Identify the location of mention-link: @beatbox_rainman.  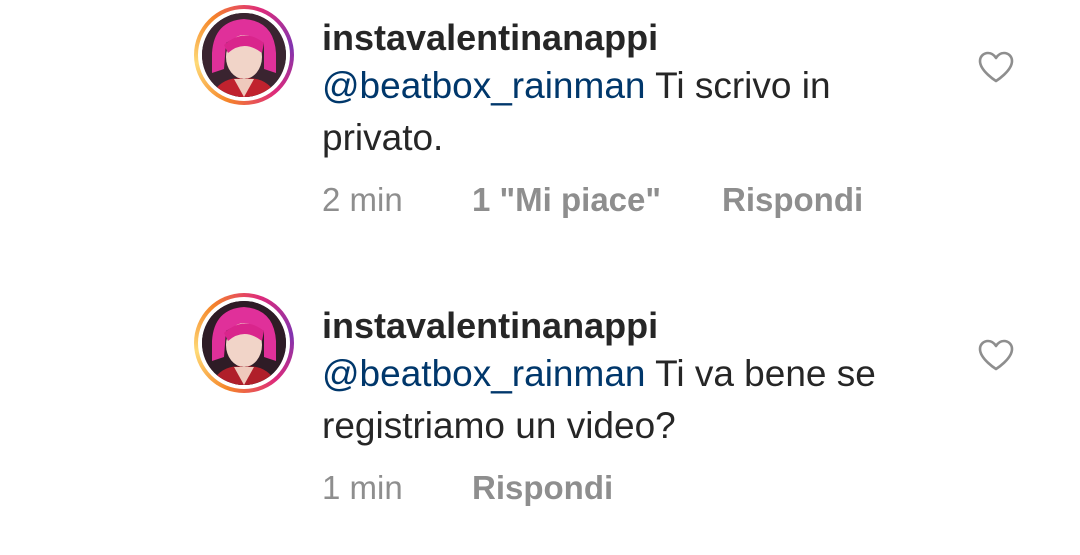
(483, 373).